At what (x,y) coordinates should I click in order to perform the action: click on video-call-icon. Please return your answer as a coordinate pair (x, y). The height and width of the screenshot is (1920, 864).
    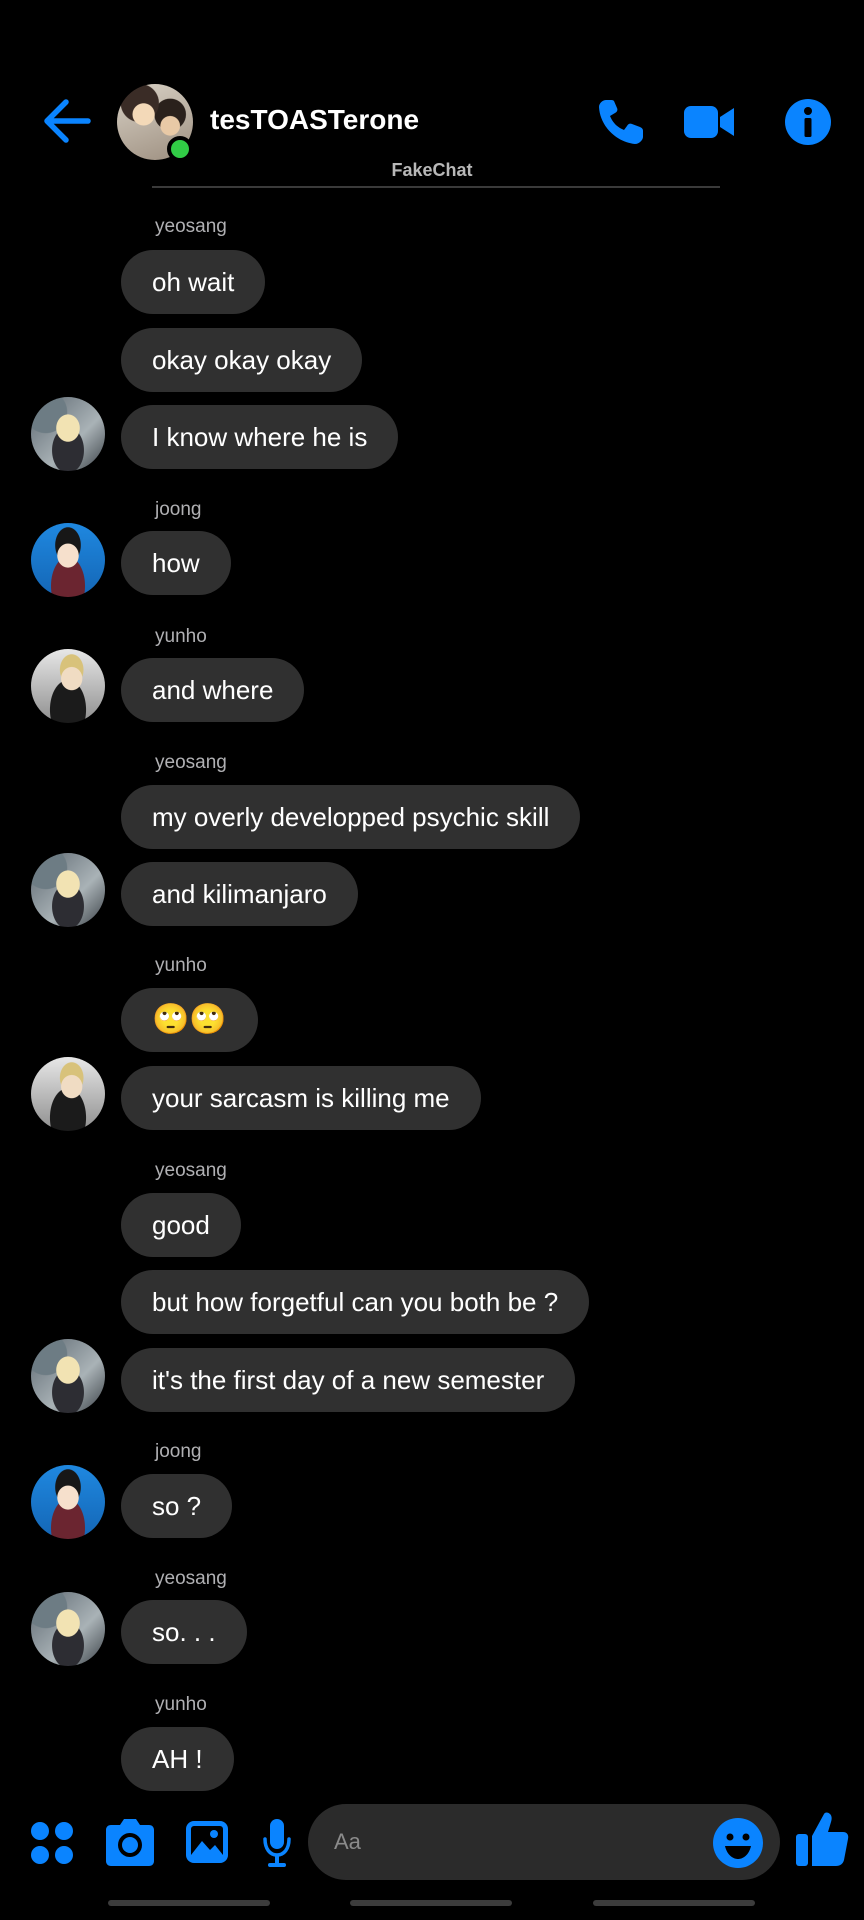
    Looking at the image, I should click on (710, 122).